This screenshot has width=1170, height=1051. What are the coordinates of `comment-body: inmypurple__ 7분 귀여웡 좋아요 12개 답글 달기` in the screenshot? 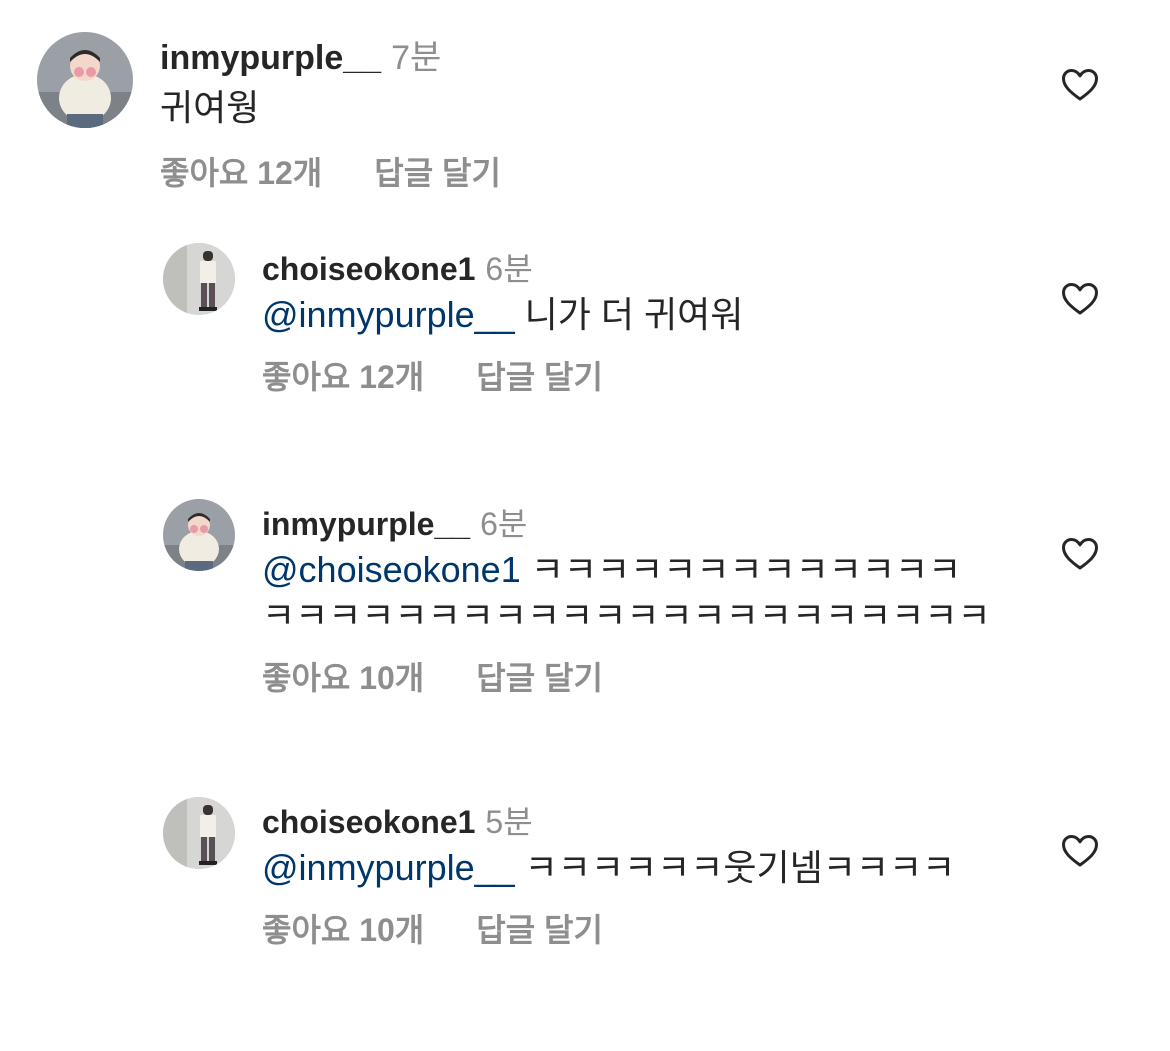 It's located at (330, 112).